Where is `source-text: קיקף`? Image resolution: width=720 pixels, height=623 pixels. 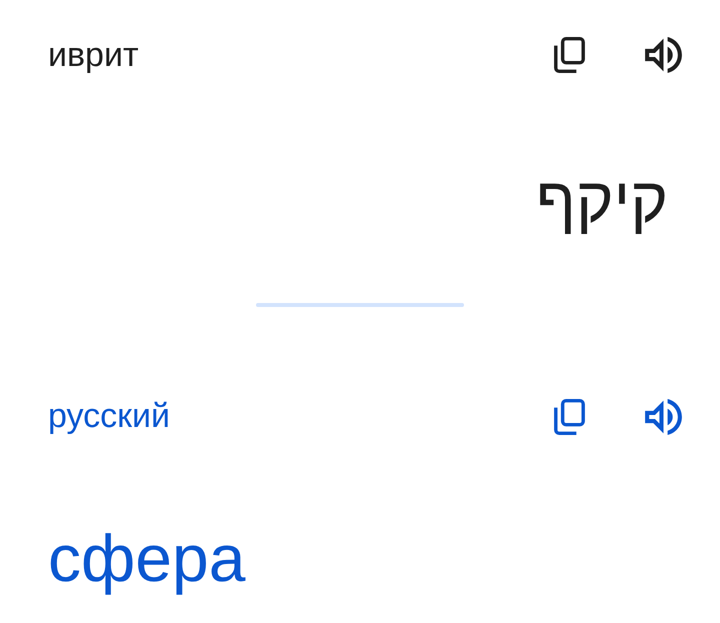
source-text: קיקף is located at coordinates (602, 200).